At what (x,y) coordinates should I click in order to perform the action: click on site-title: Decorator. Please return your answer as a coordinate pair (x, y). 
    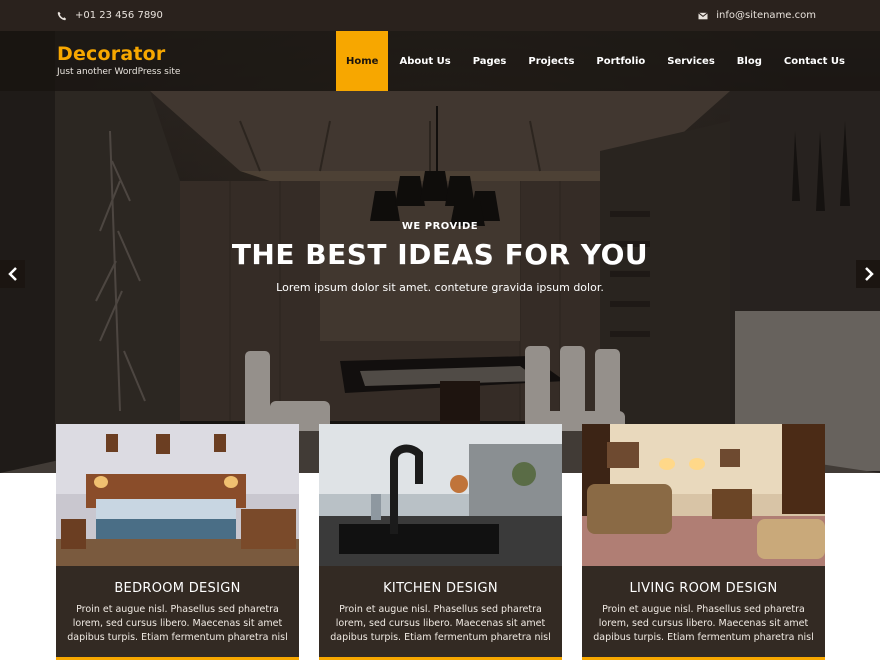
    Looking at the image, I should click on (118, 54).